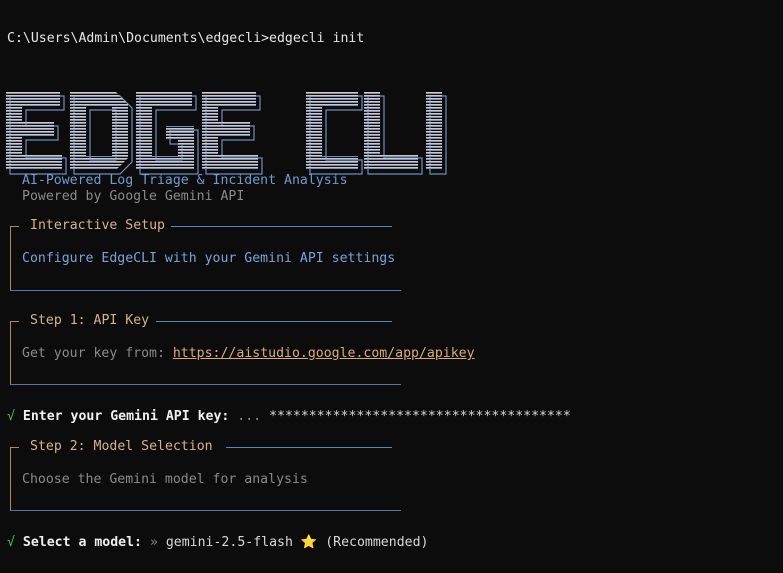 The image size is (783, 573). What do you see at coordinates (153, 542) in the screenshot?
I see `chevron-icon: »` at bounding box center [153, 542].